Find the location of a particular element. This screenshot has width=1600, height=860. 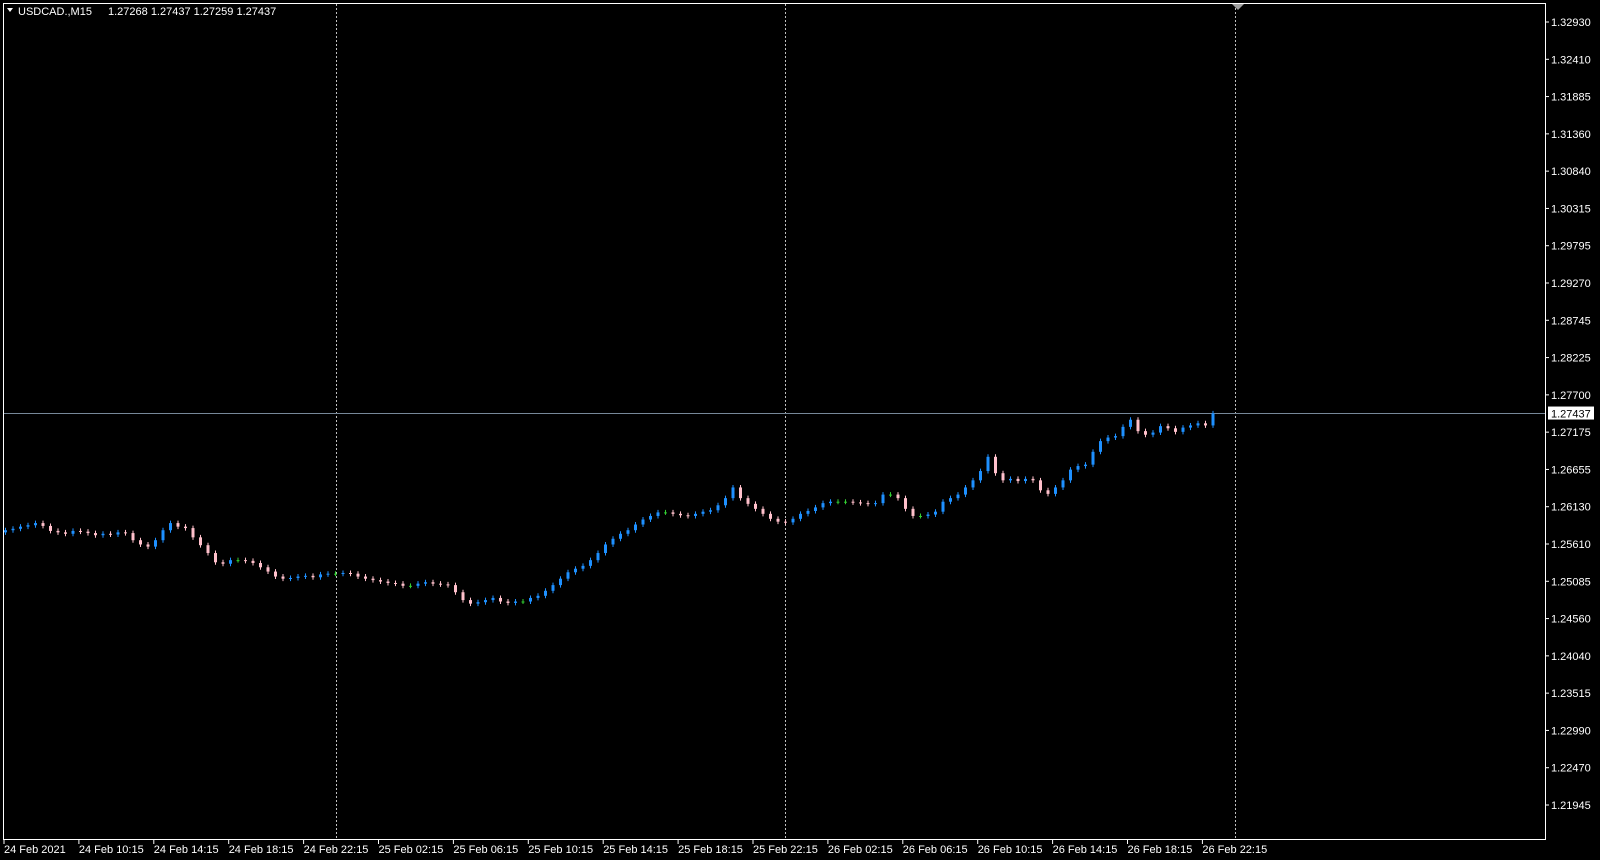

x-tick-label: 26 Feb 18:15 is located at coordinates (1160, 850).